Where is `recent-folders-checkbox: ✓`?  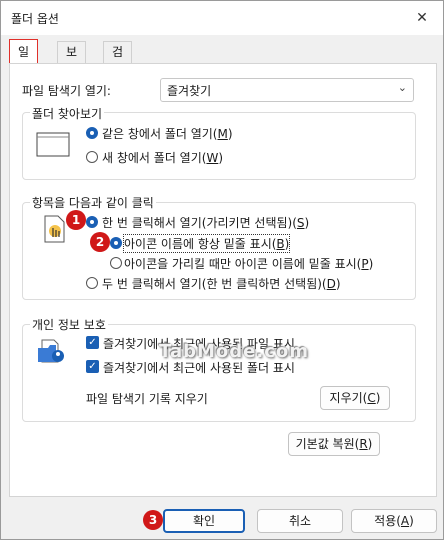
recent-folders-checkbox: ✓ is located at coordinates (92, 366).